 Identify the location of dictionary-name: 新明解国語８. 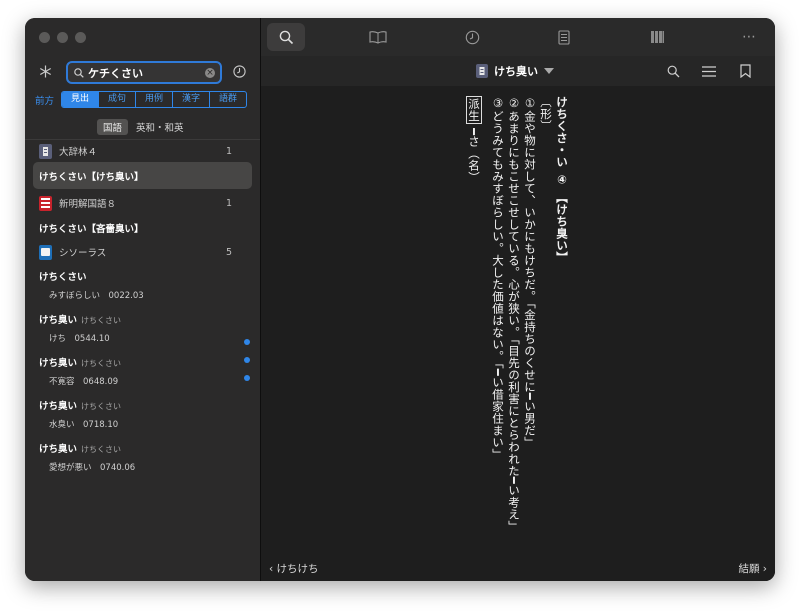
(88, 204).